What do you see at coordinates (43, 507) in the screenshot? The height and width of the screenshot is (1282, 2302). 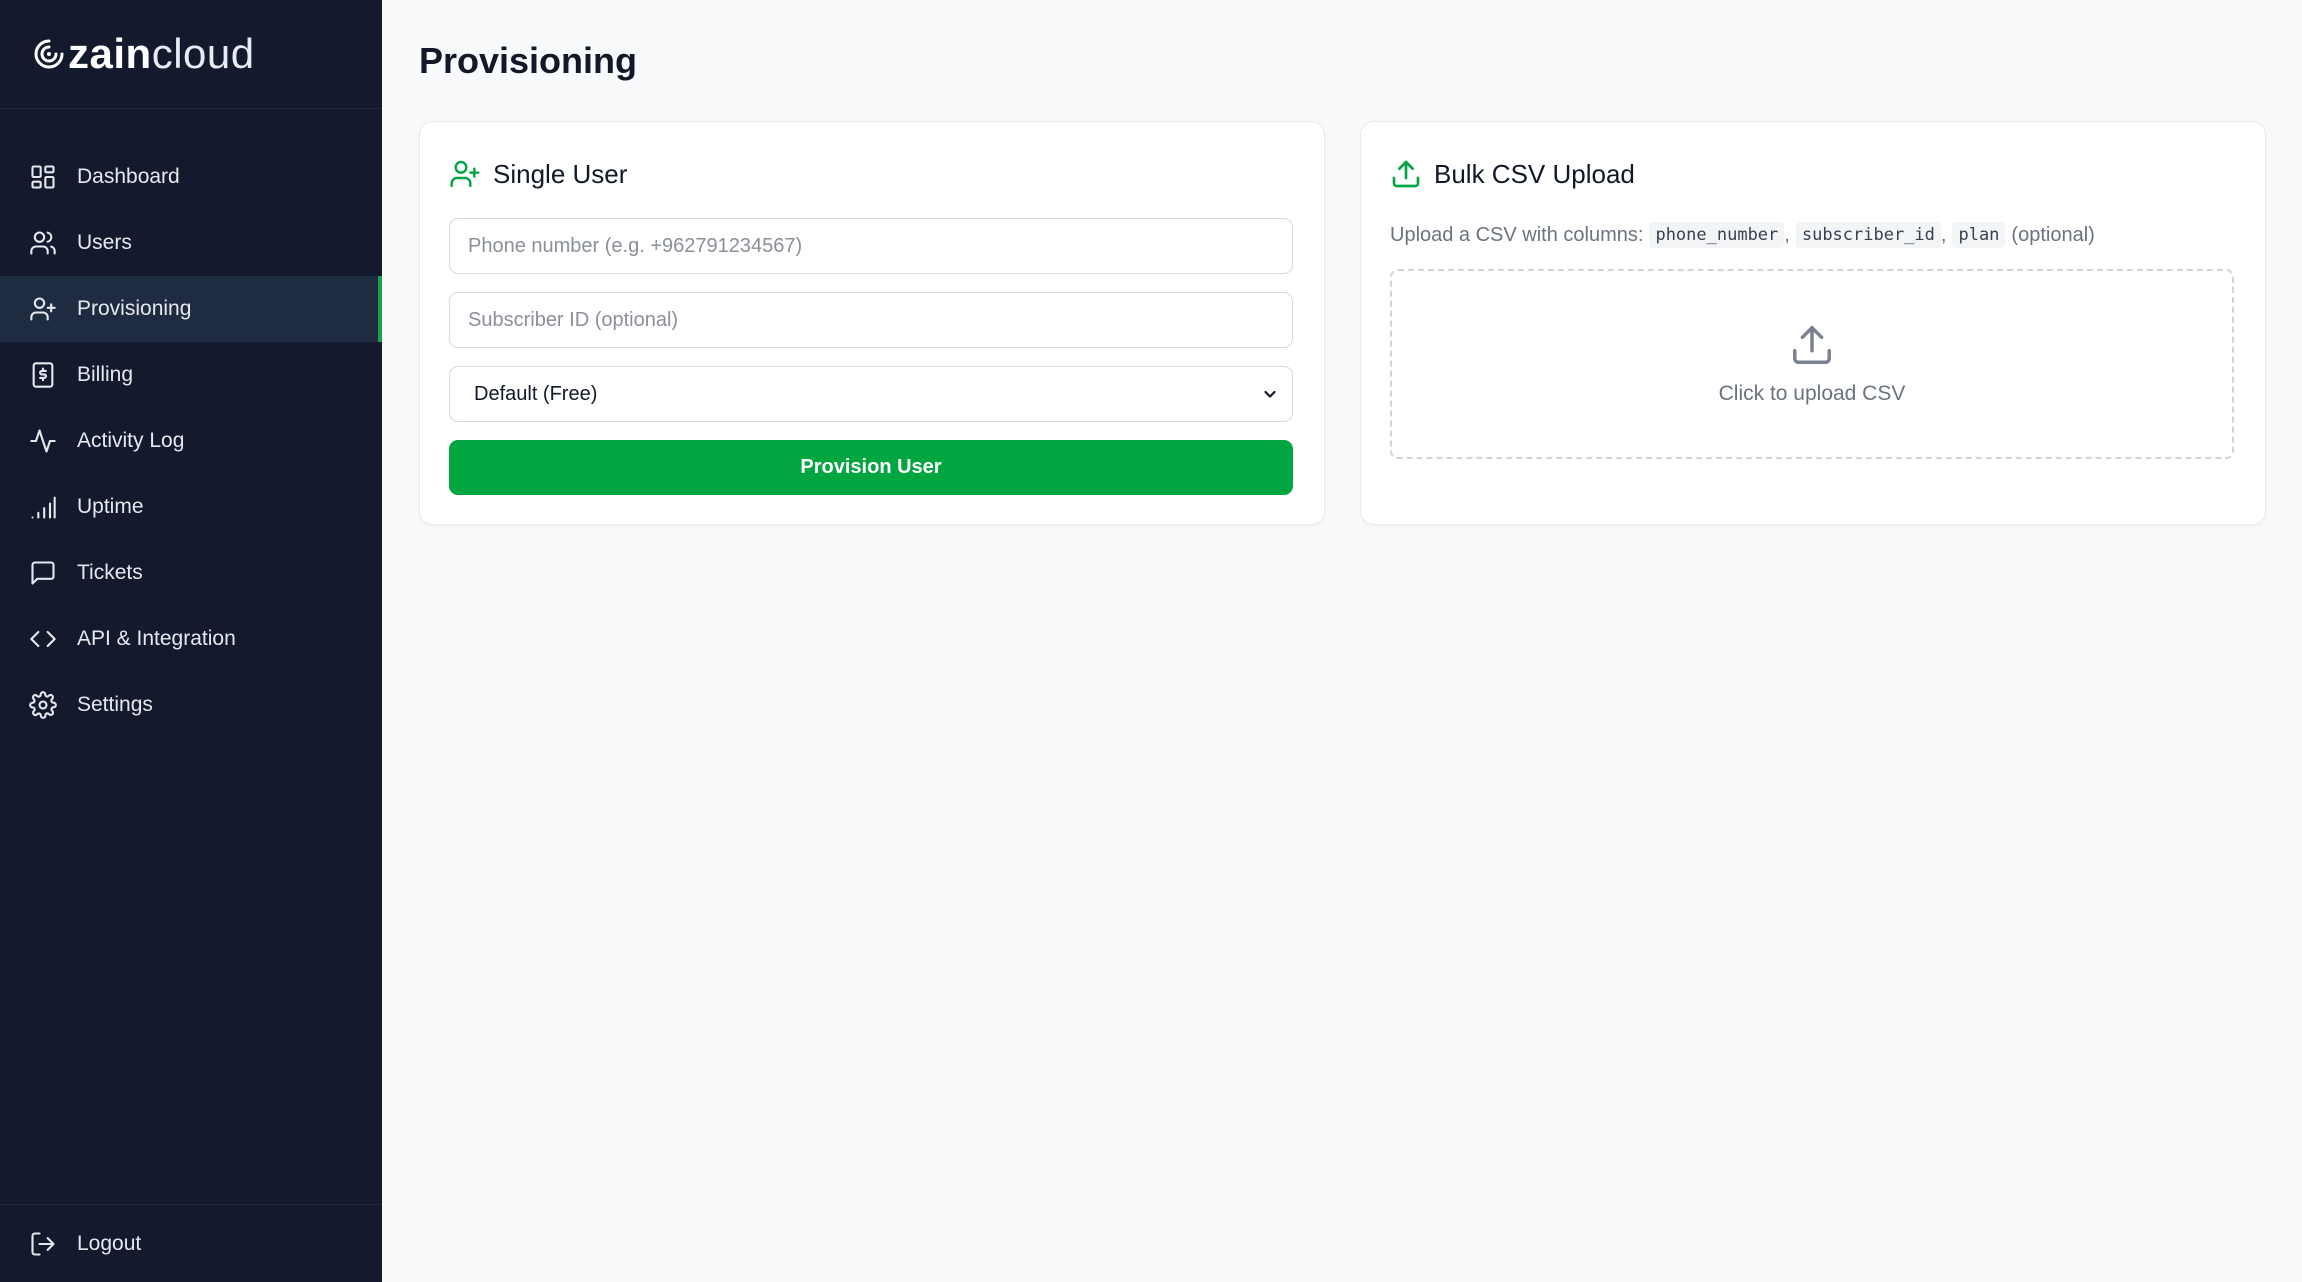 I see `signal-icon` at bounding box center [43, 507].